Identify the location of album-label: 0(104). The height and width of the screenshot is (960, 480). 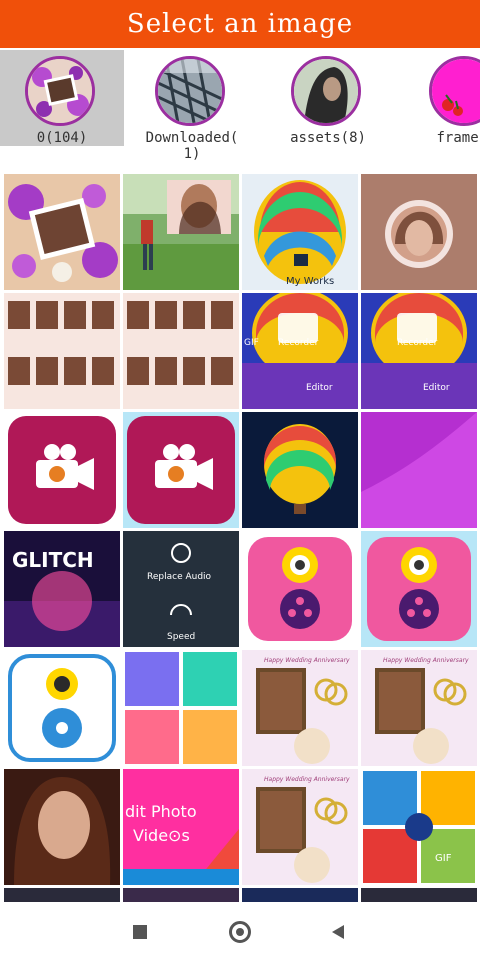
(62, 138).